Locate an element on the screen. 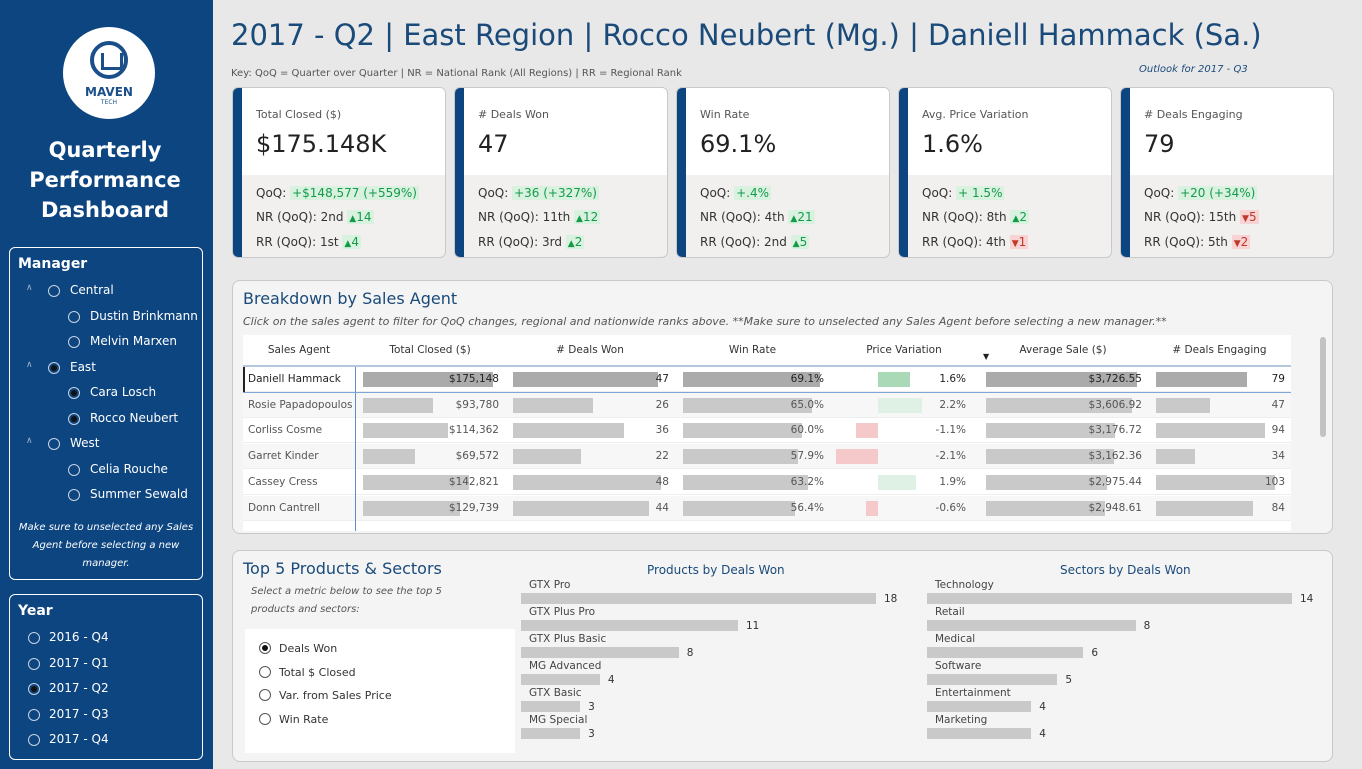  agent-name: Garret Kinder is located at coordinates (283, 456).